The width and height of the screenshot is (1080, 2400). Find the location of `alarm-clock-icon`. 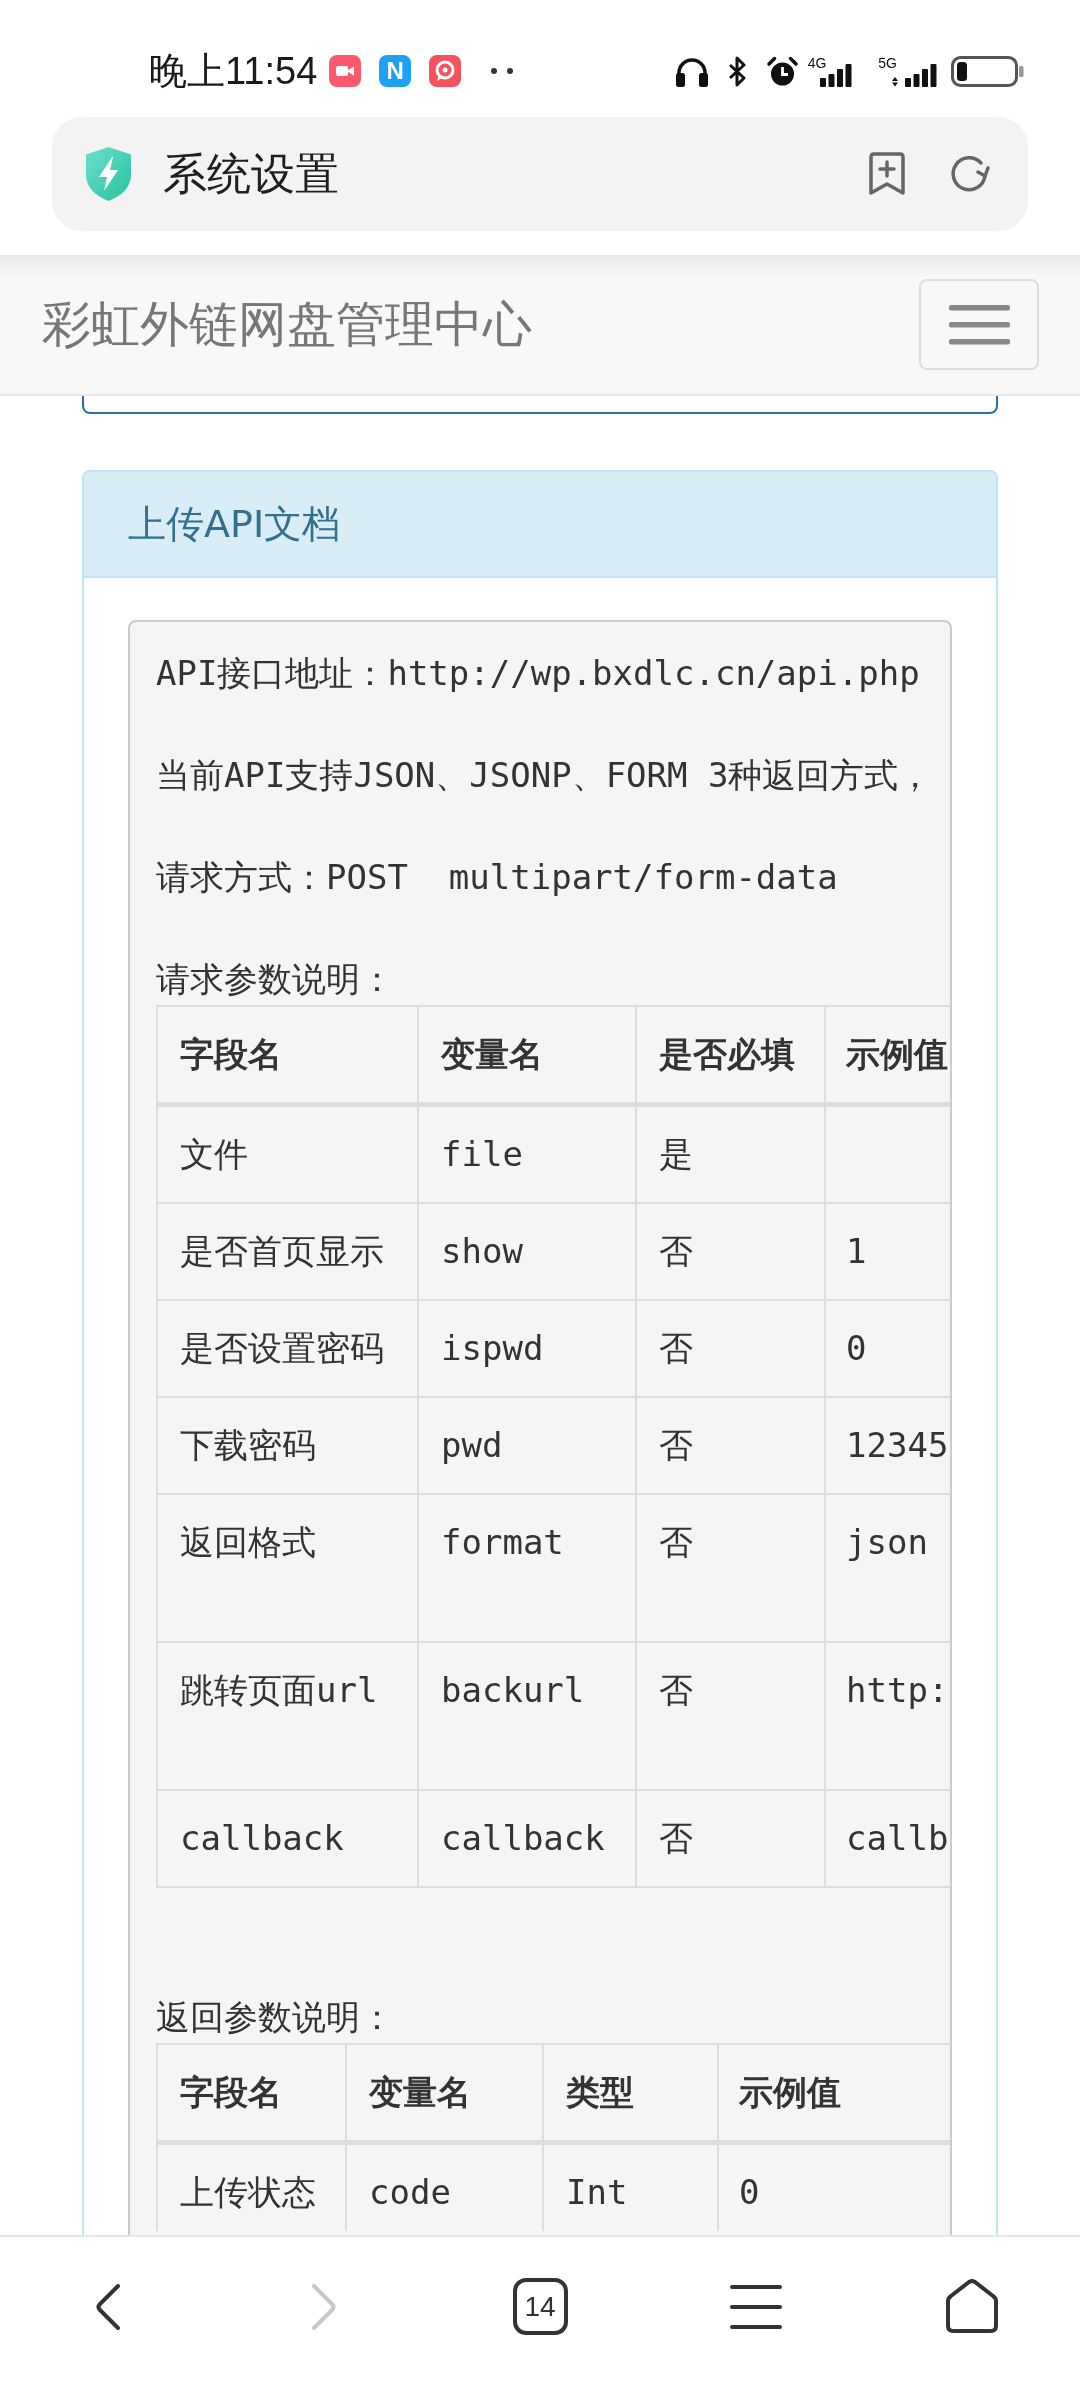

alarm-clock-icon is located at coordinates (782, 71).